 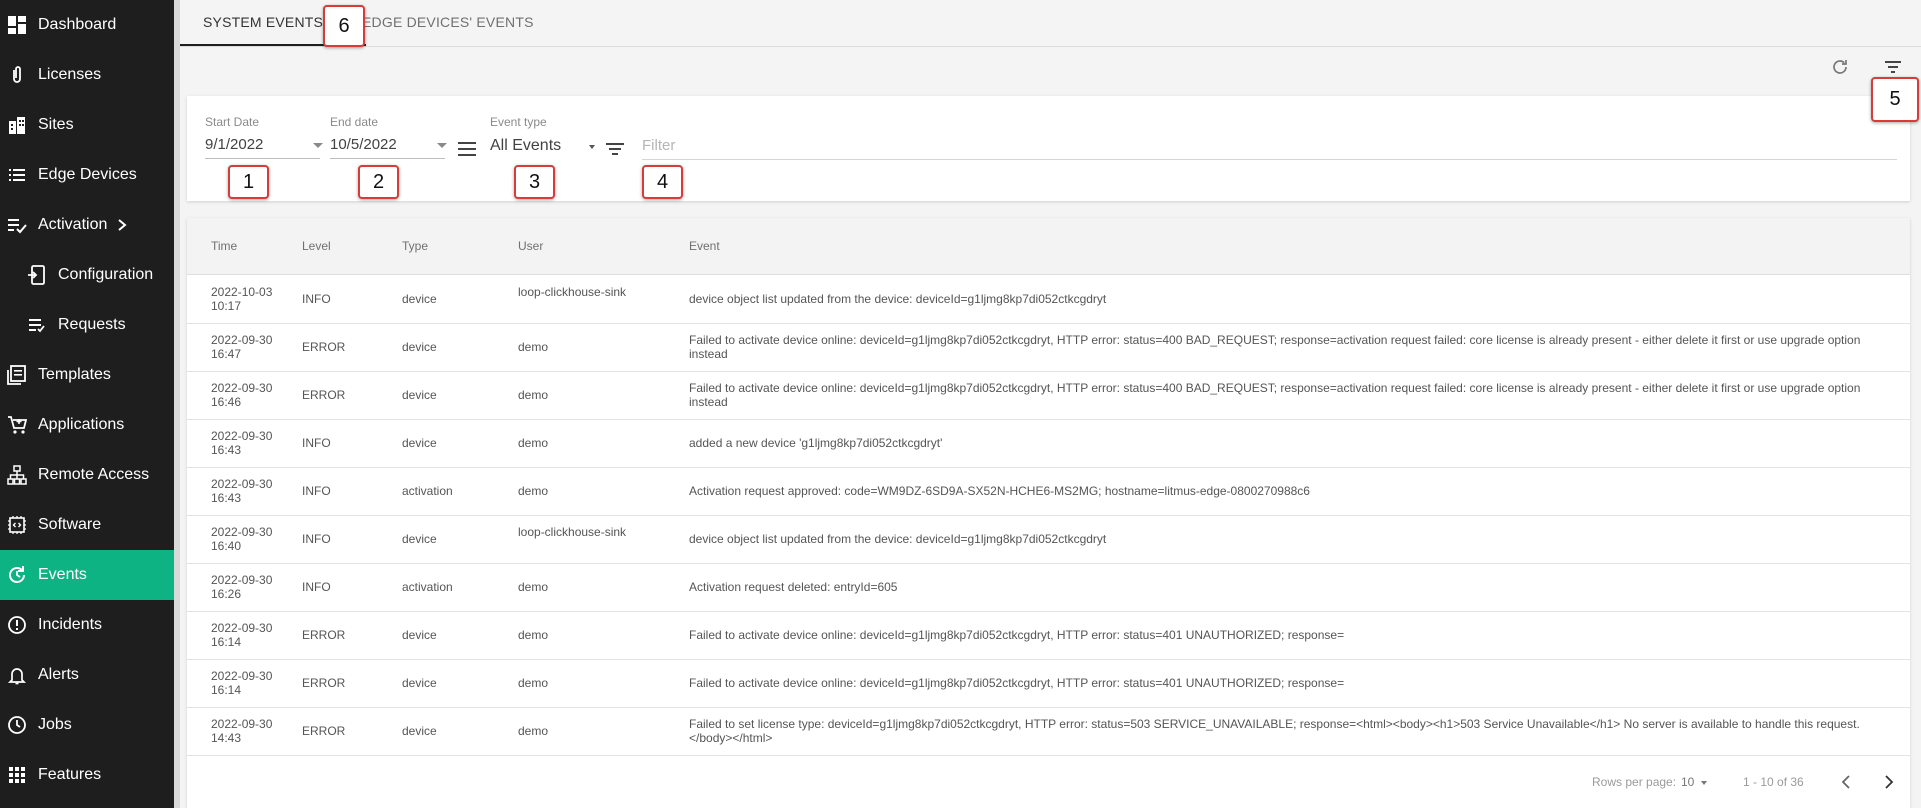 I want to click on column-header-time: Time, so click(x=224, y=246).